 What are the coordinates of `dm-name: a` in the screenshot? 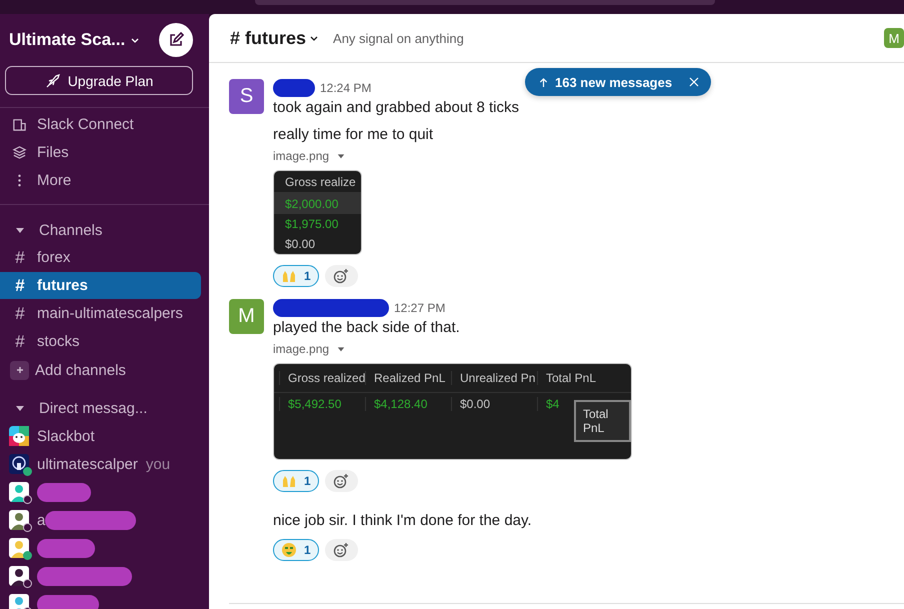 It's located at (41, 520).